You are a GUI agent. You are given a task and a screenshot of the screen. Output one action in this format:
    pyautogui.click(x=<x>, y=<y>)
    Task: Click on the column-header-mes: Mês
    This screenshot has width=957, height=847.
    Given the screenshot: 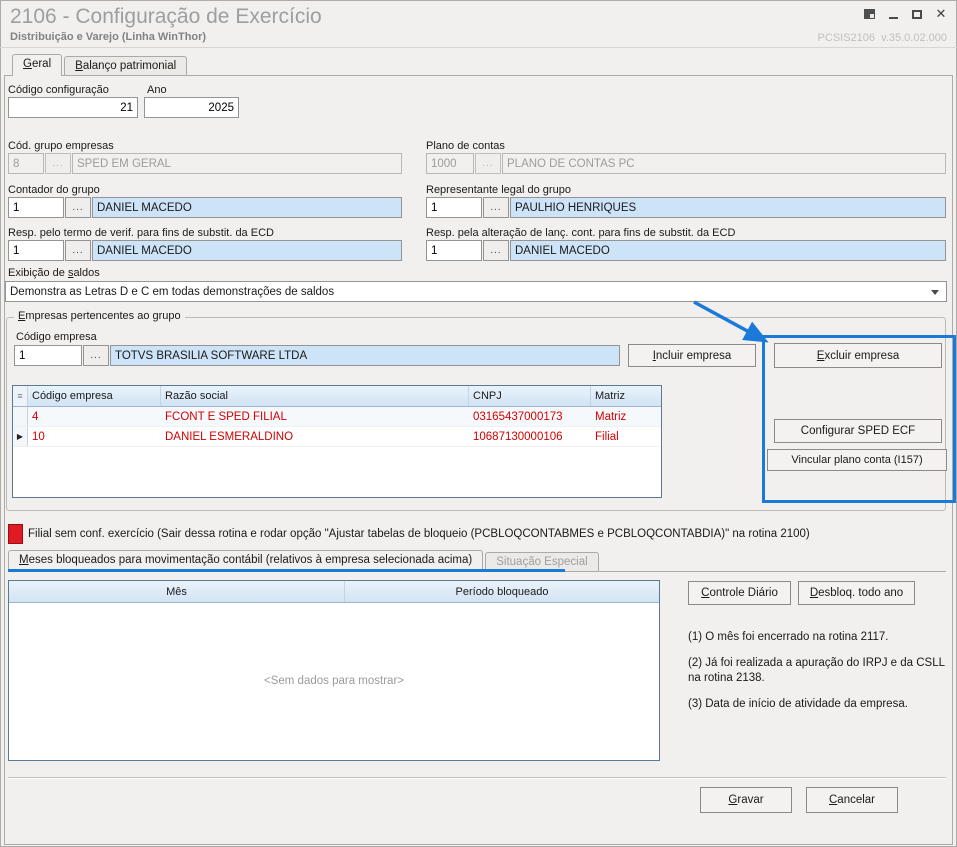 What is the action you would take?
    pyautogui.click(x=177, y=591)
    